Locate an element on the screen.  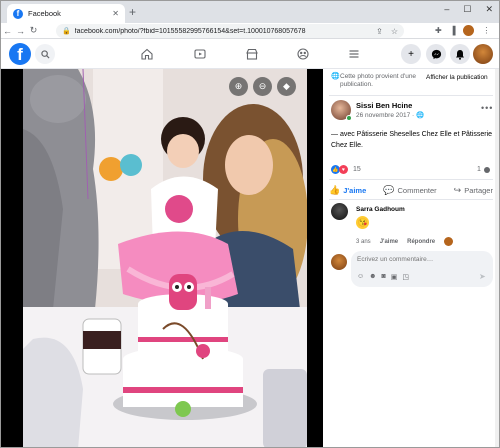
share-label: Partager is located at coordinates (478, 190).